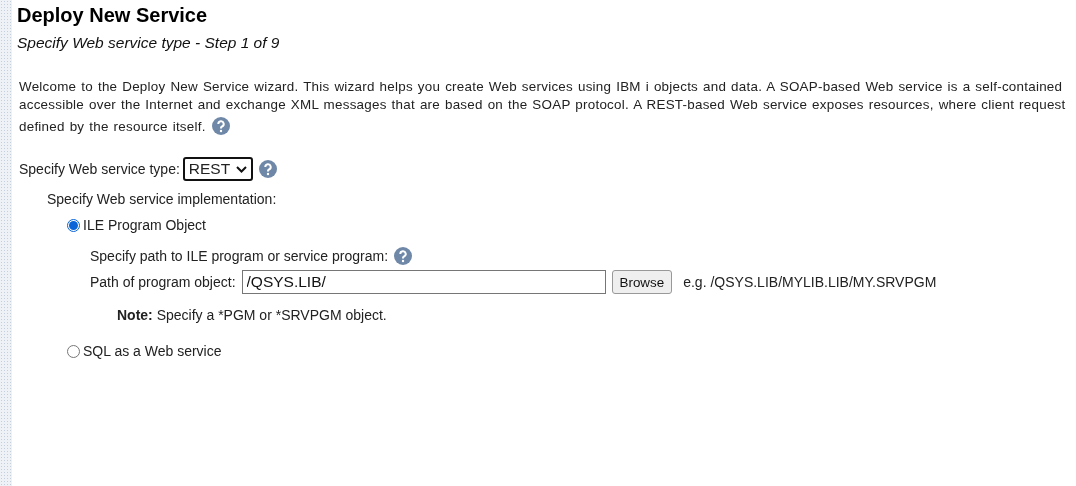 The image size is (1076, 486). Describe the element at coordinates (112, 126) in the screenshot. I see `intro-text-line: defined by the resource itself.` at that location.